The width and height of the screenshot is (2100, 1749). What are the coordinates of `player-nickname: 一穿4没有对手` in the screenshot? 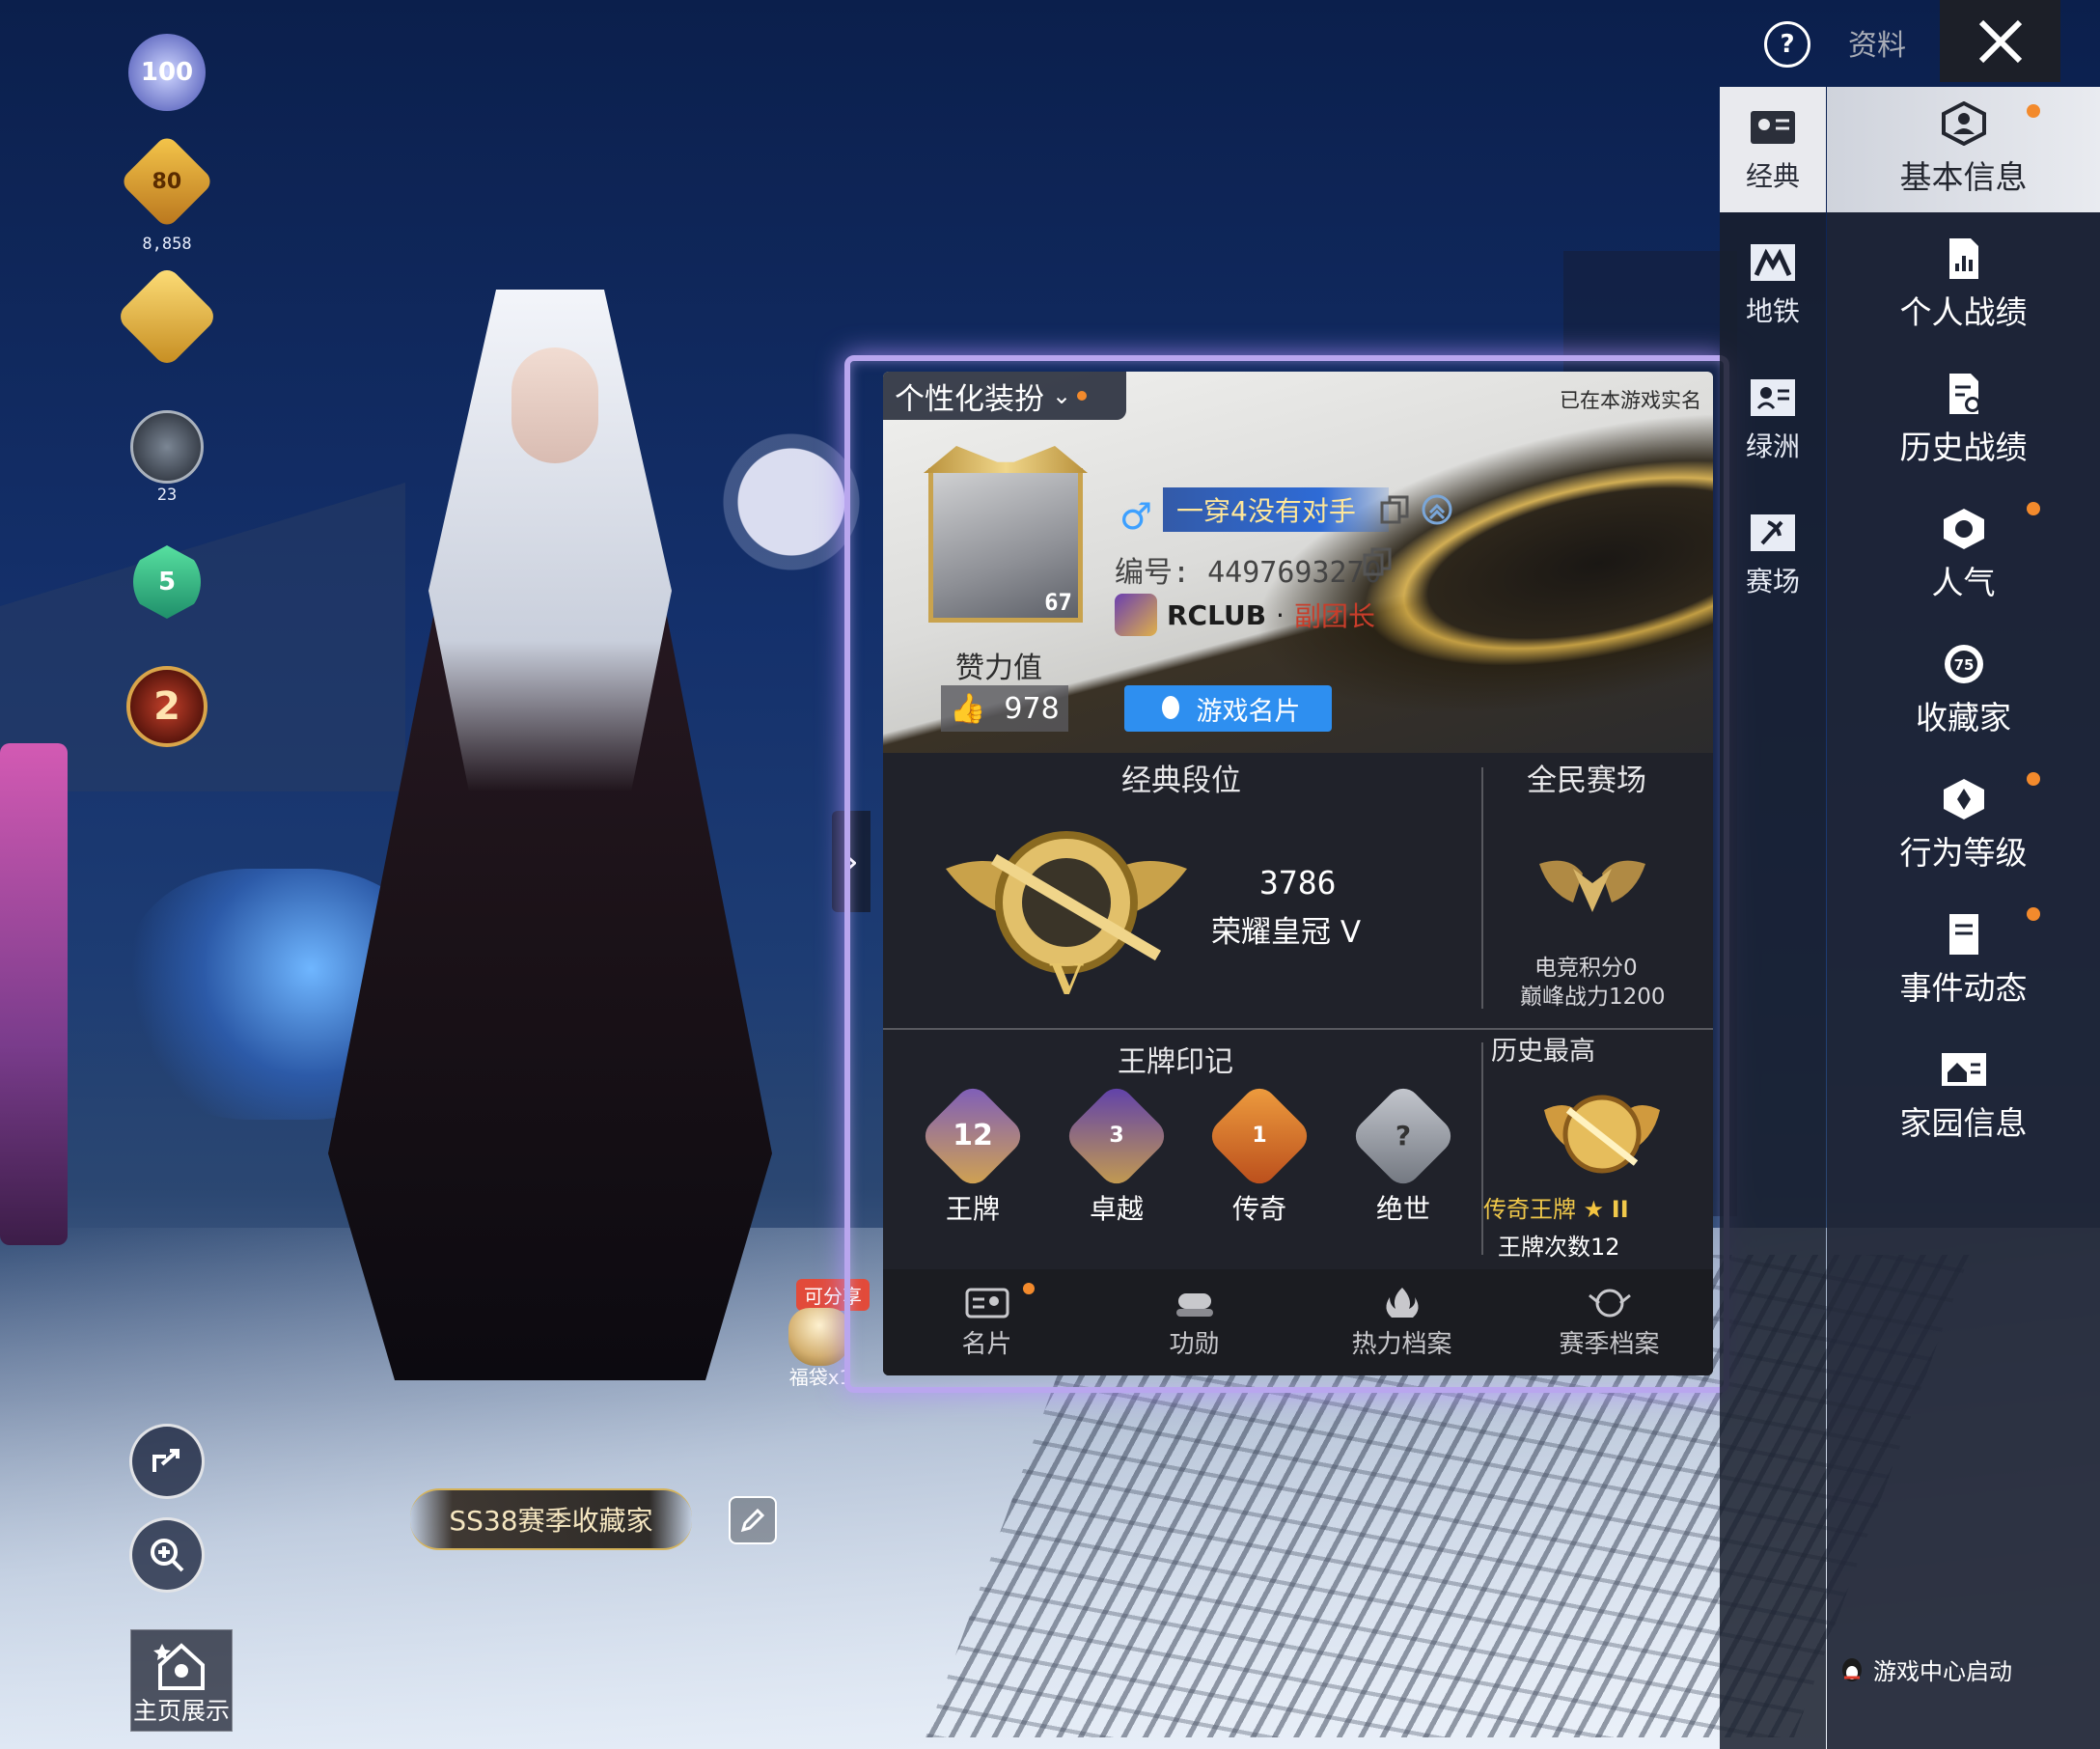 It's located at (1266, 511).